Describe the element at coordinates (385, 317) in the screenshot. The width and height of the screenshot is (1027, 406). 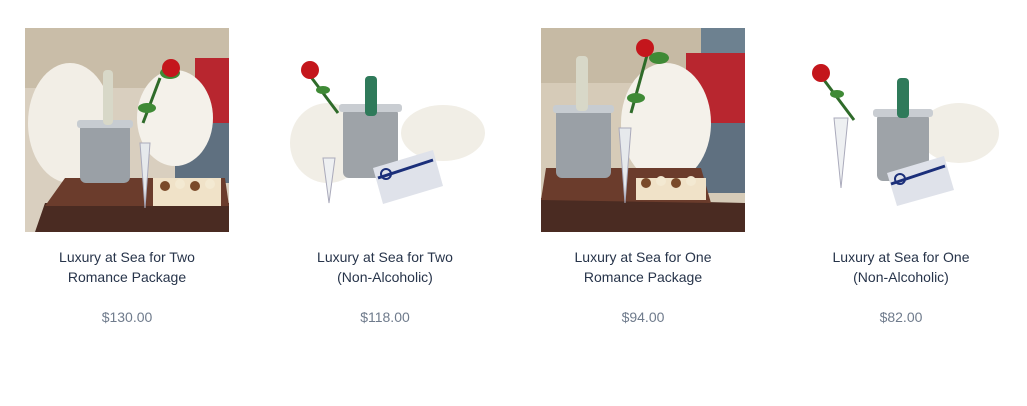
I see `product-price: $118.00` at that location.